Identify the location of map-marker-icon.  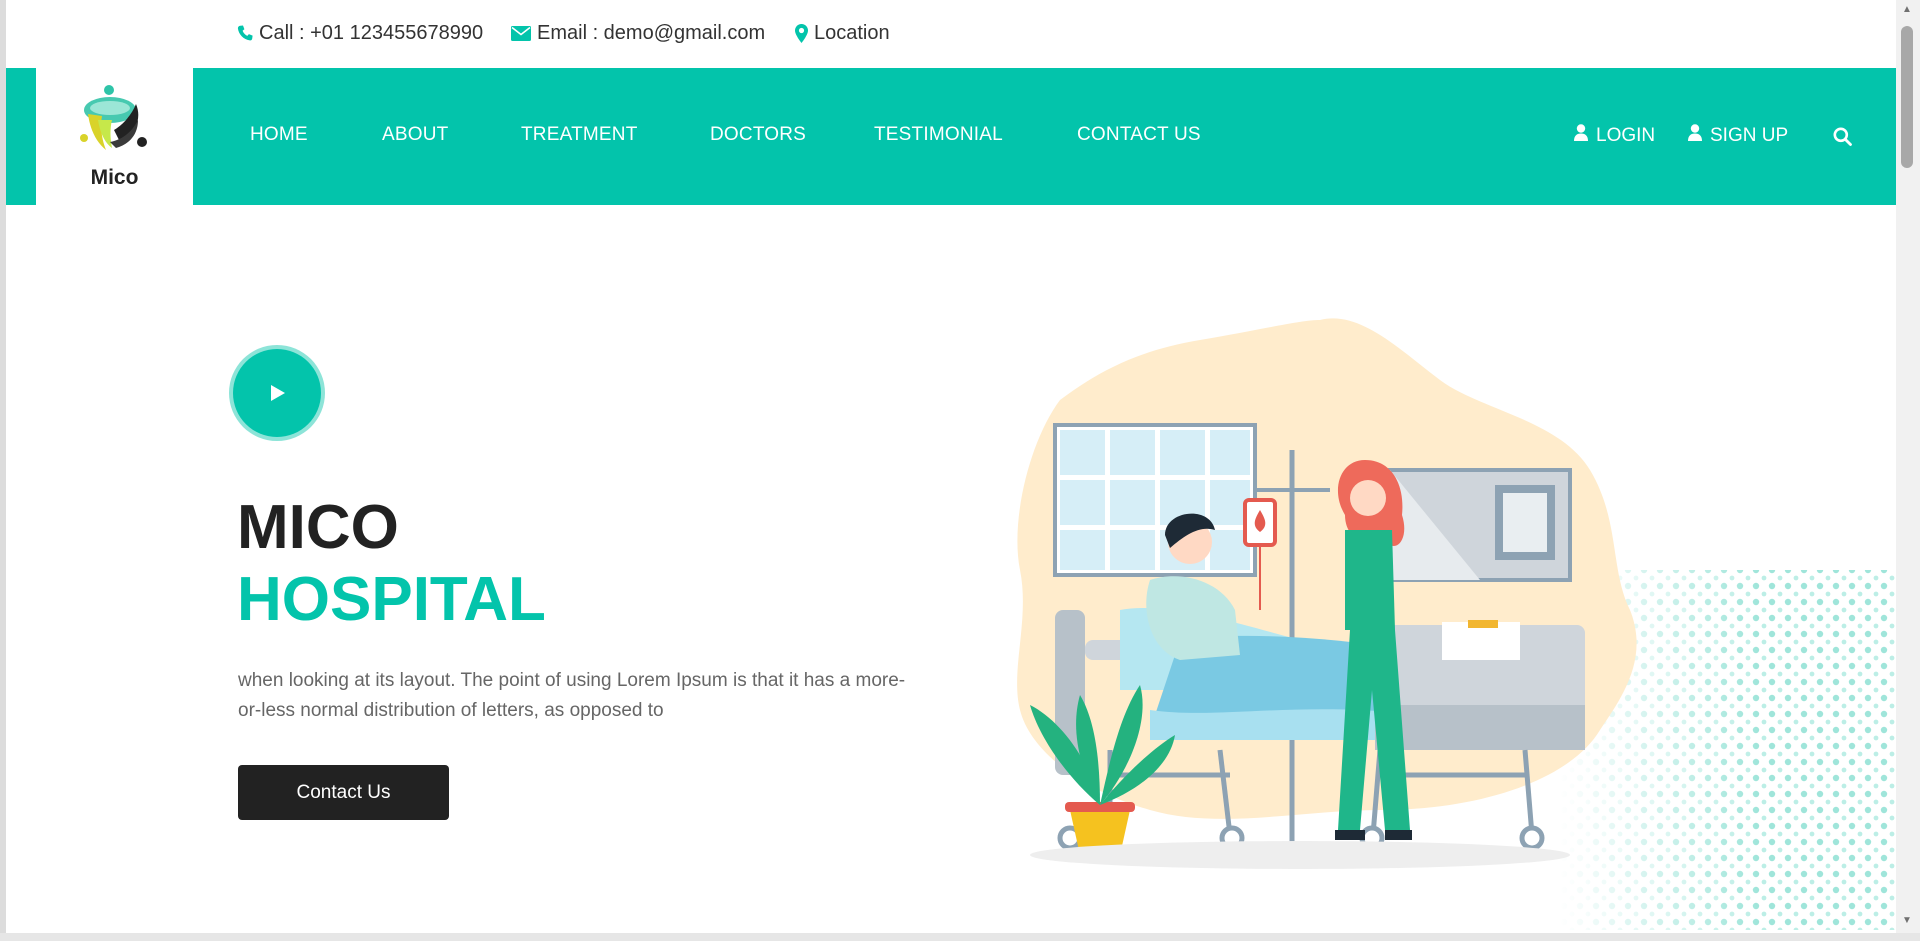
(801, 33).